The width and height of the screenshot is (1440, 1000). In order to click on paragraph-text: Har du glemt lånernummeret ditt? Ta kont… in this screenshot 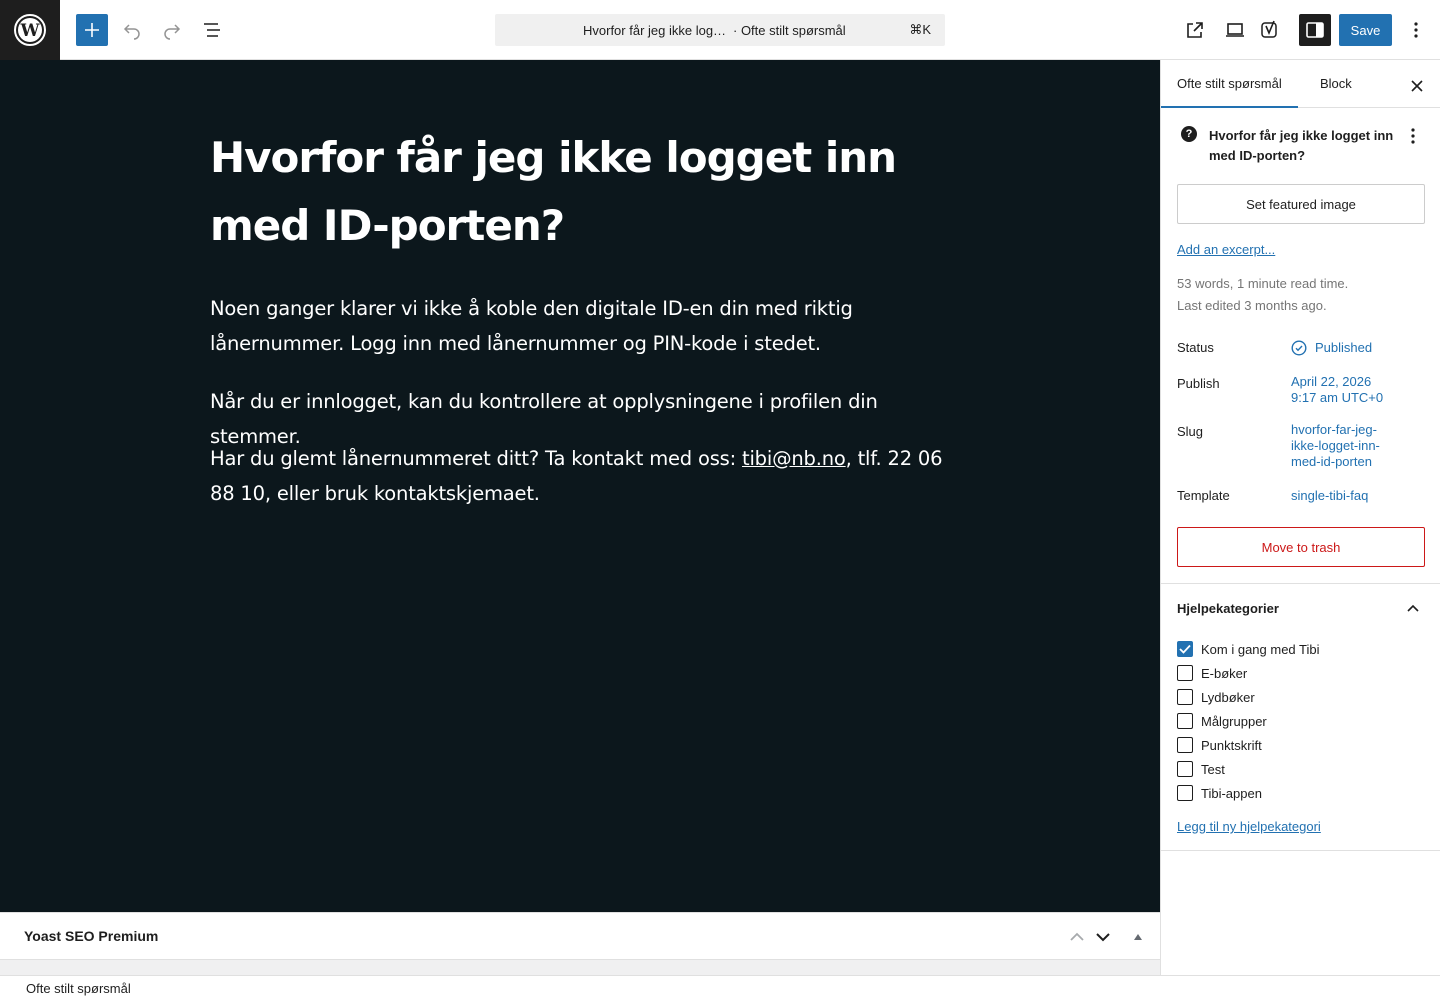, I will do `click(476, 458)`.